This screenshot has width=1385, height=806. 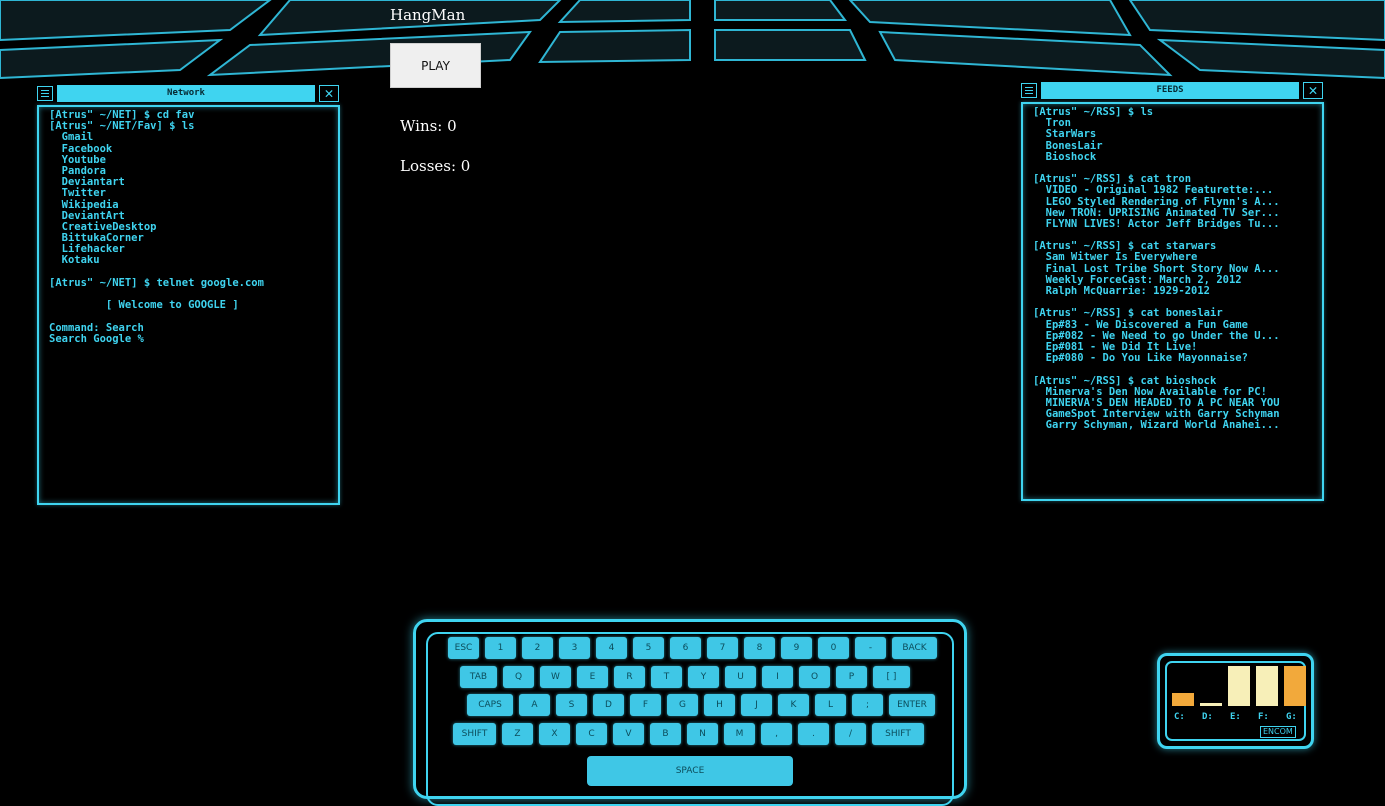 I want to click on drive-label: C:, so click(x=1179, y=717).